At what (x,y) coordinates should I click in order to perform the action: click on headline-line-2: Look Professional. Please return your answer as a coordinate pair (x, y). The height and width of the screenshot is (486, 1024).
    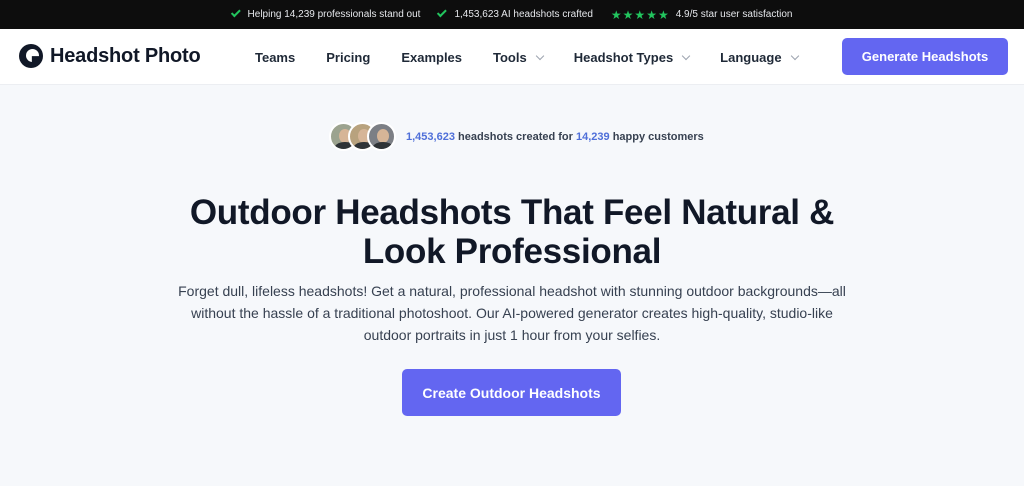
    Looking at the image, I should click on (512, 251).